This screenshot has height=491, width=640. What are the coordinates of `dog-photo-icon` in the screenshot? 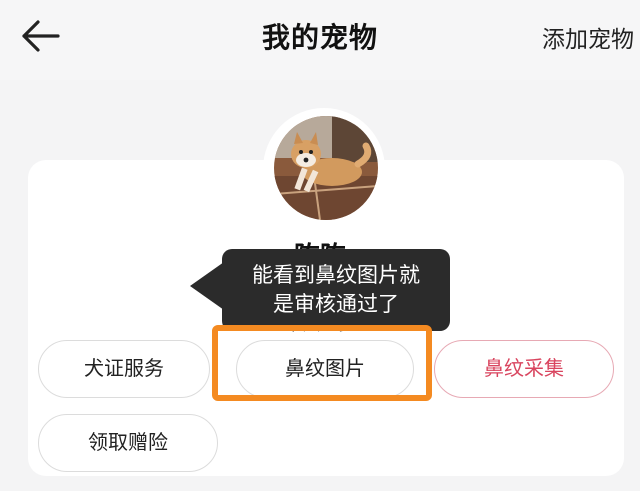 It's located at (326, 168).